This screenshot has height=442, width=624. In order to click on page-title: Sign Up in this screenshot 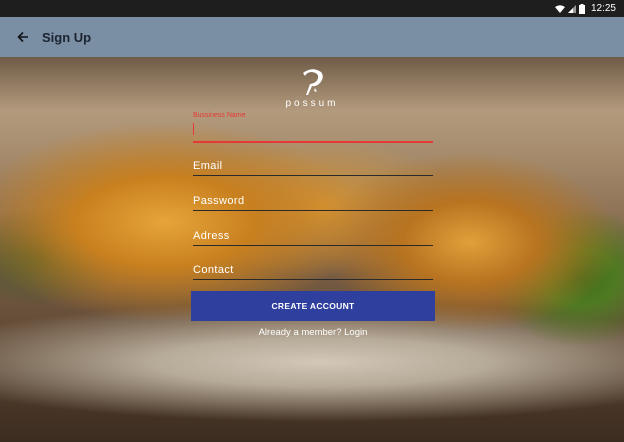, I will do `click(67, 37)`.